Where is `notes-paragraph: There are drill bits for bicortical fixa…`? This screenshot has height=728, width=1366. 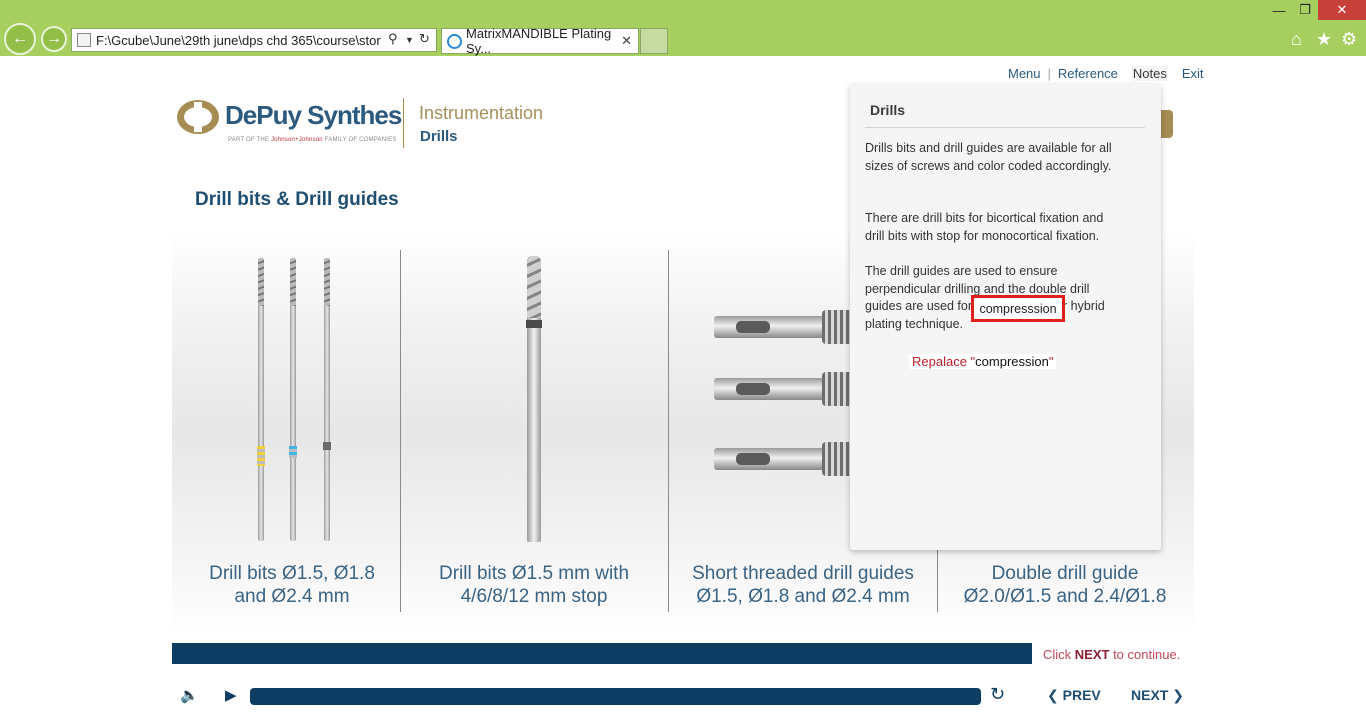
notes-paragraph: There are drill bits for bicortical fixa… is located at coordinates (984, 227).